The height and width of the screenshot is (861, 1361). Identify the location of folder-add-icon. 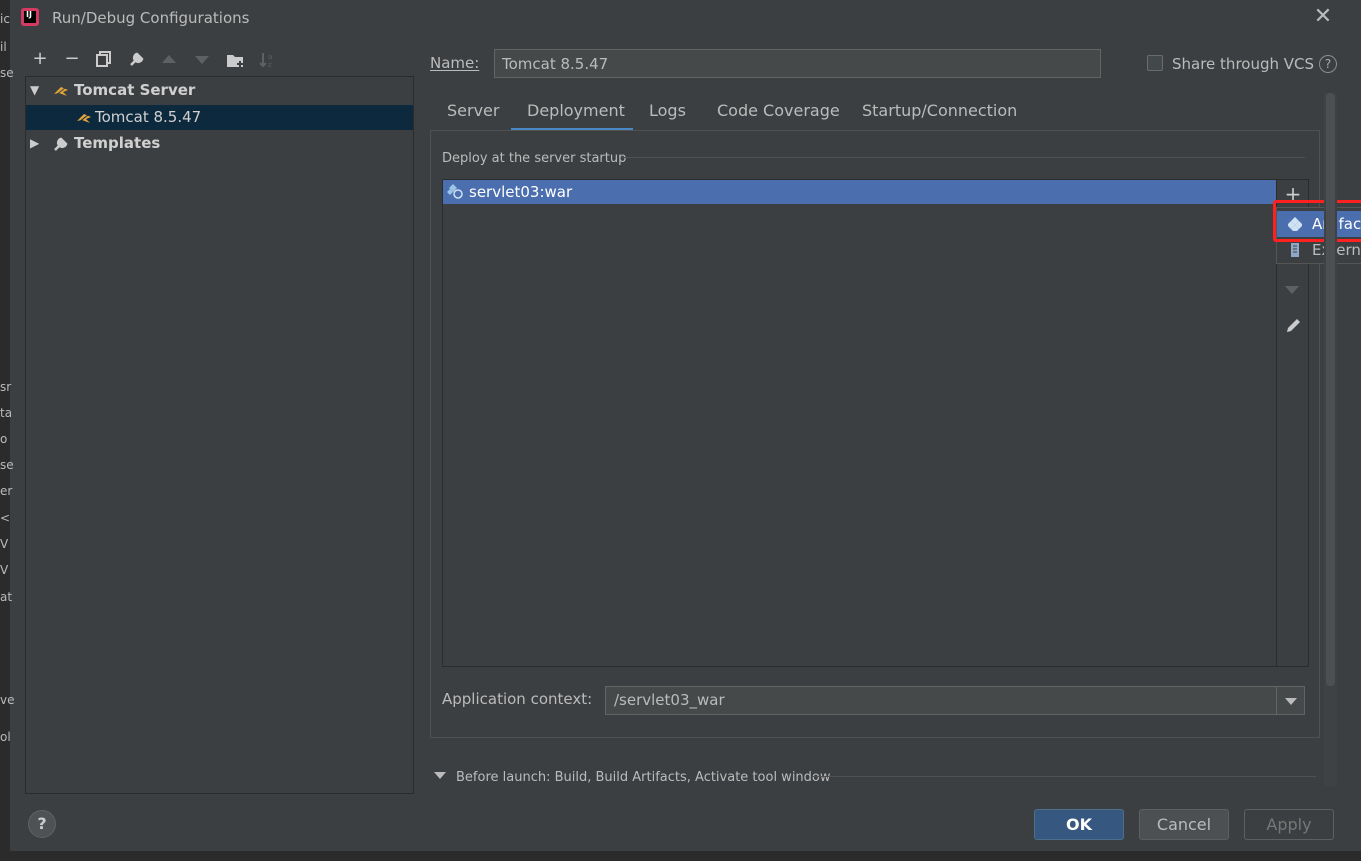
(235, 61).